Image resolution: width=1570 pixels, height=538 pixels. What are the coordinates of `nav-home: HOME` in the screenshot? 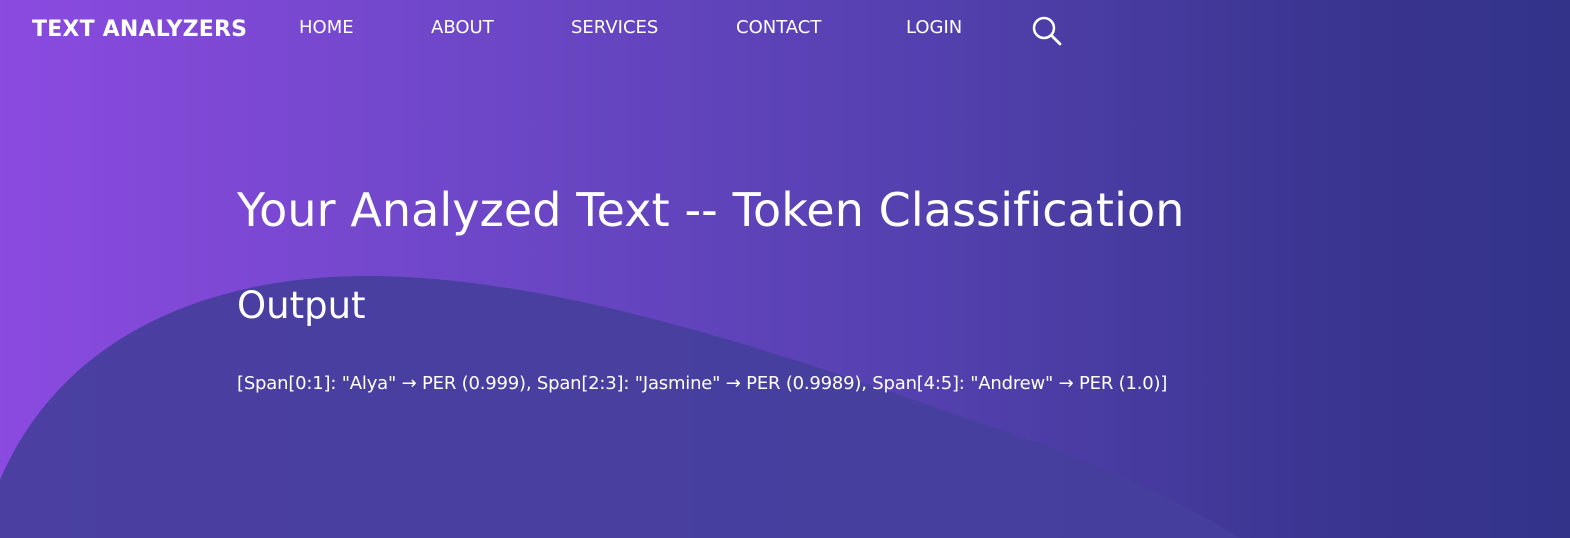 It's located at (326, 27).